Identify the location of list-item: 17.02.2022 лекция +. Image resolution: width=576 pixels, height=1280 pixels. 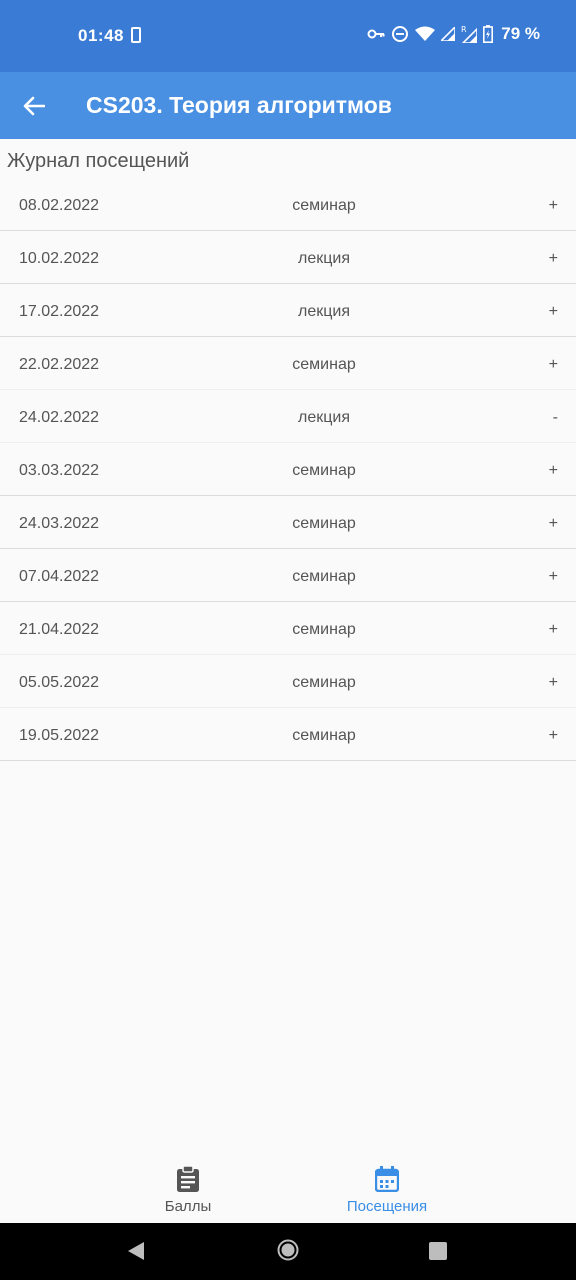
(288, 310).